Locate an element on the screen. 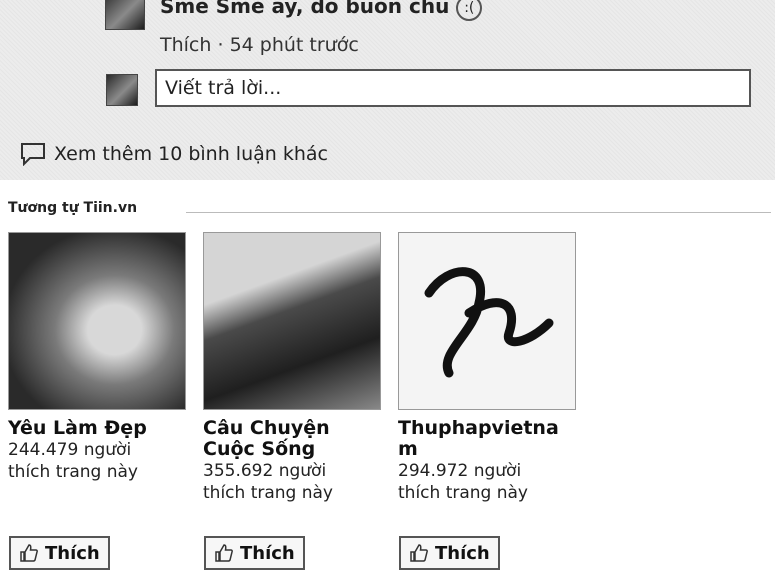 The height and width of the screenshot is (570, 775). calligraphy-icon is located at coordinates (489, 322).